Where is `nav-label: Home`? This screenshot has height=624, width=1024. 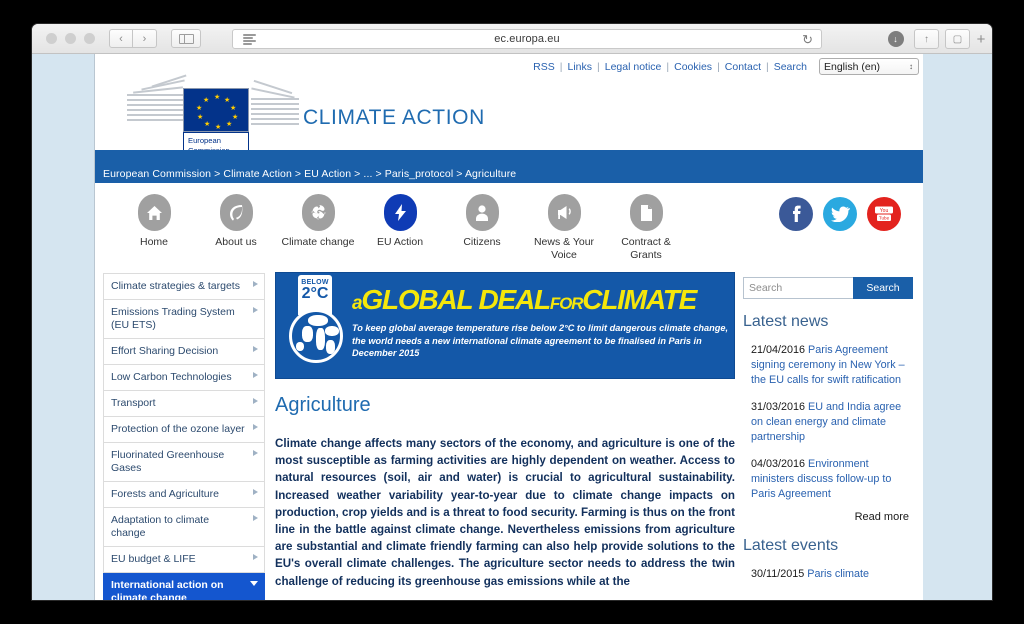
nav-label: Home is located at coordinates (153, 242).